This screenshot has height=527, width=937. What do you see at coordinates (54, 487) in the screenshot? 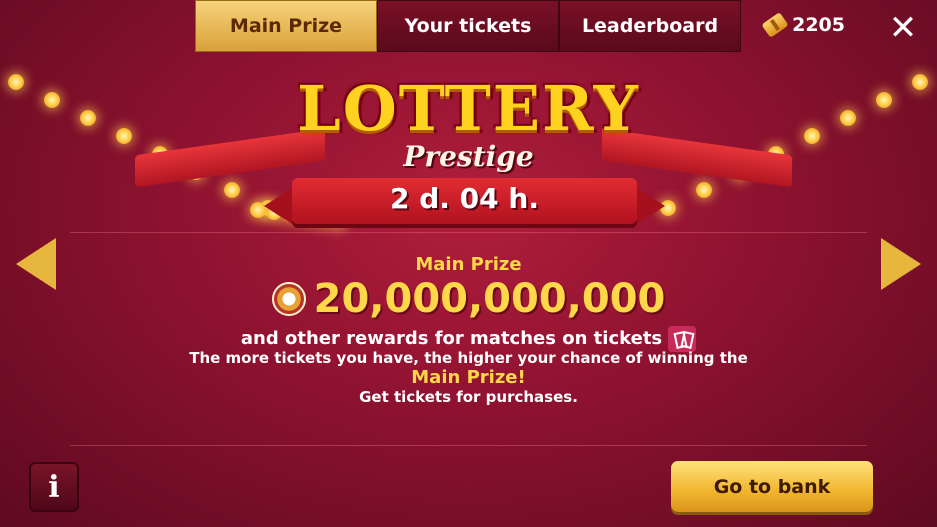
I see `info-button: i` at bounding box center [54, 487].